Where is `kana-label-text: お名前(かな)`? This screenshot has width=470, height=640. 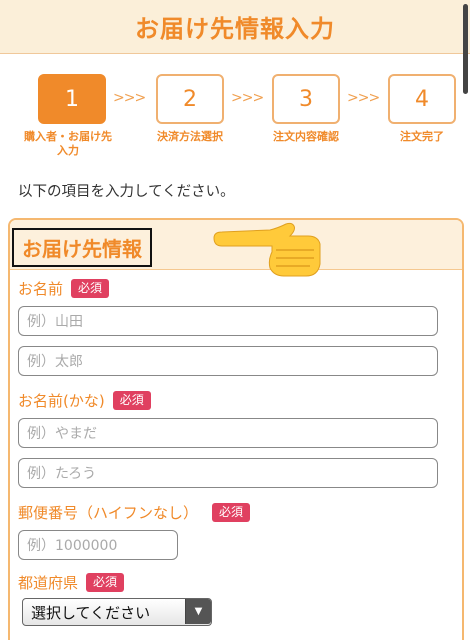
kana-label-text: お名前(かな) is located at coordinates (61, 401).